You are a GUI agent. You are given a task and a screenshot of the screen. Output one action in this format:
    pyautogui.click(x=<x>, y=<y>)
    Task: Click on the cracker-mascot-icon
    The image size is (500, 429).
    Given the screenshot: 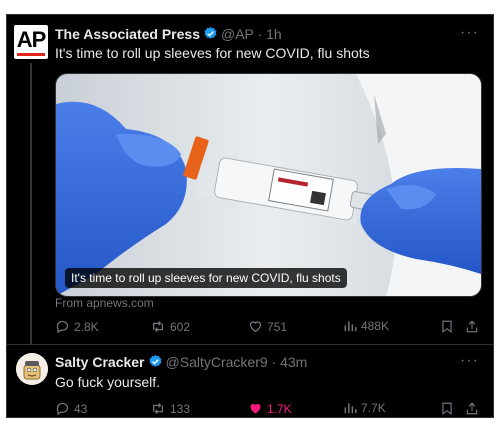 What is the action you would take?
    pyautogui.click(x=32, y=369)
    